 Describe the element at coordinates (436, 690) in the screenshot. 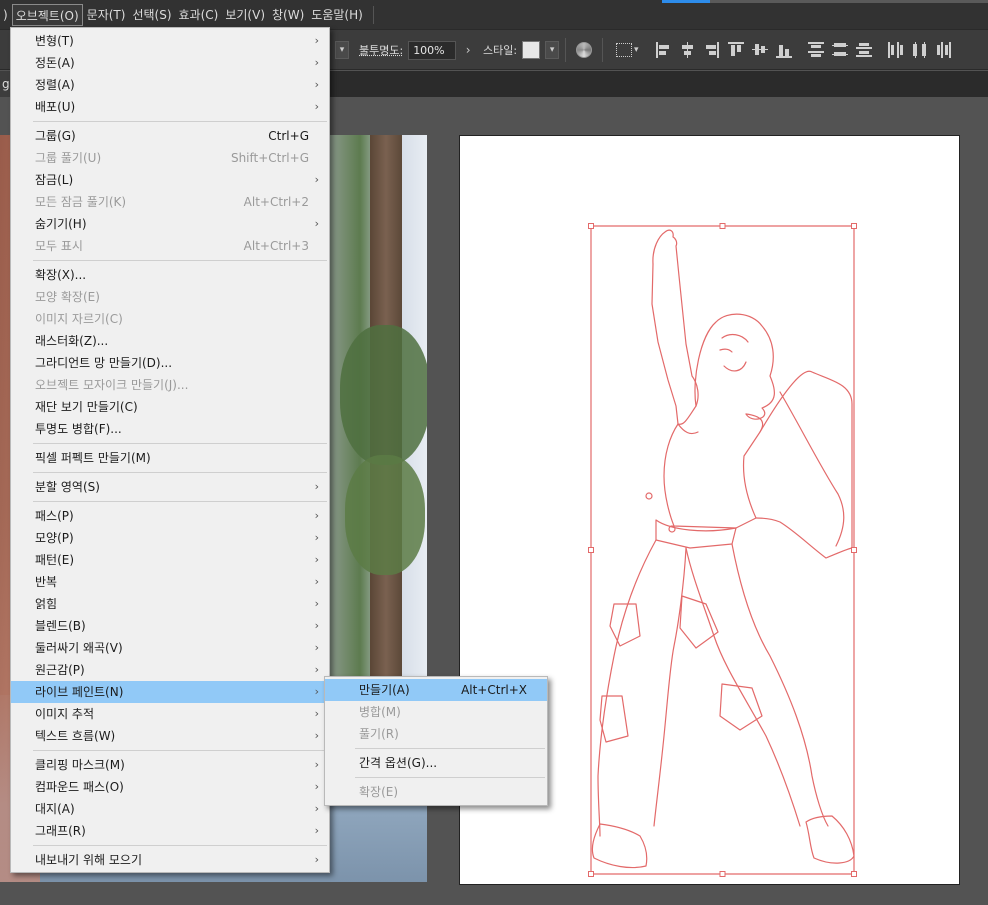

I see `menu-item-make: 만들기(A) Alt+Ctrl+X` at that location.